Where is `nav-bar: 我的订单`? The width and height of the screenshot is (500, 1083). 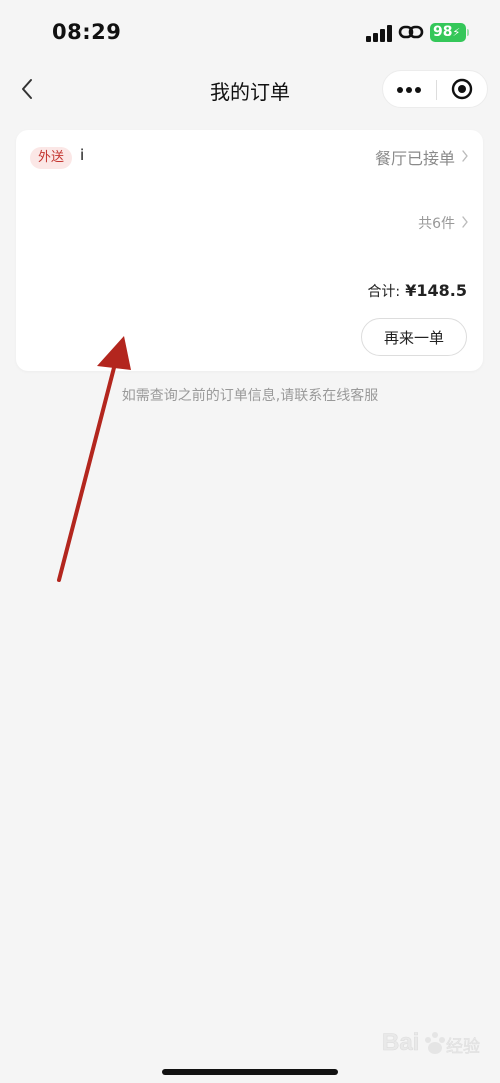
nav-bar: 我的订单 is located at coordinates (250, 89).